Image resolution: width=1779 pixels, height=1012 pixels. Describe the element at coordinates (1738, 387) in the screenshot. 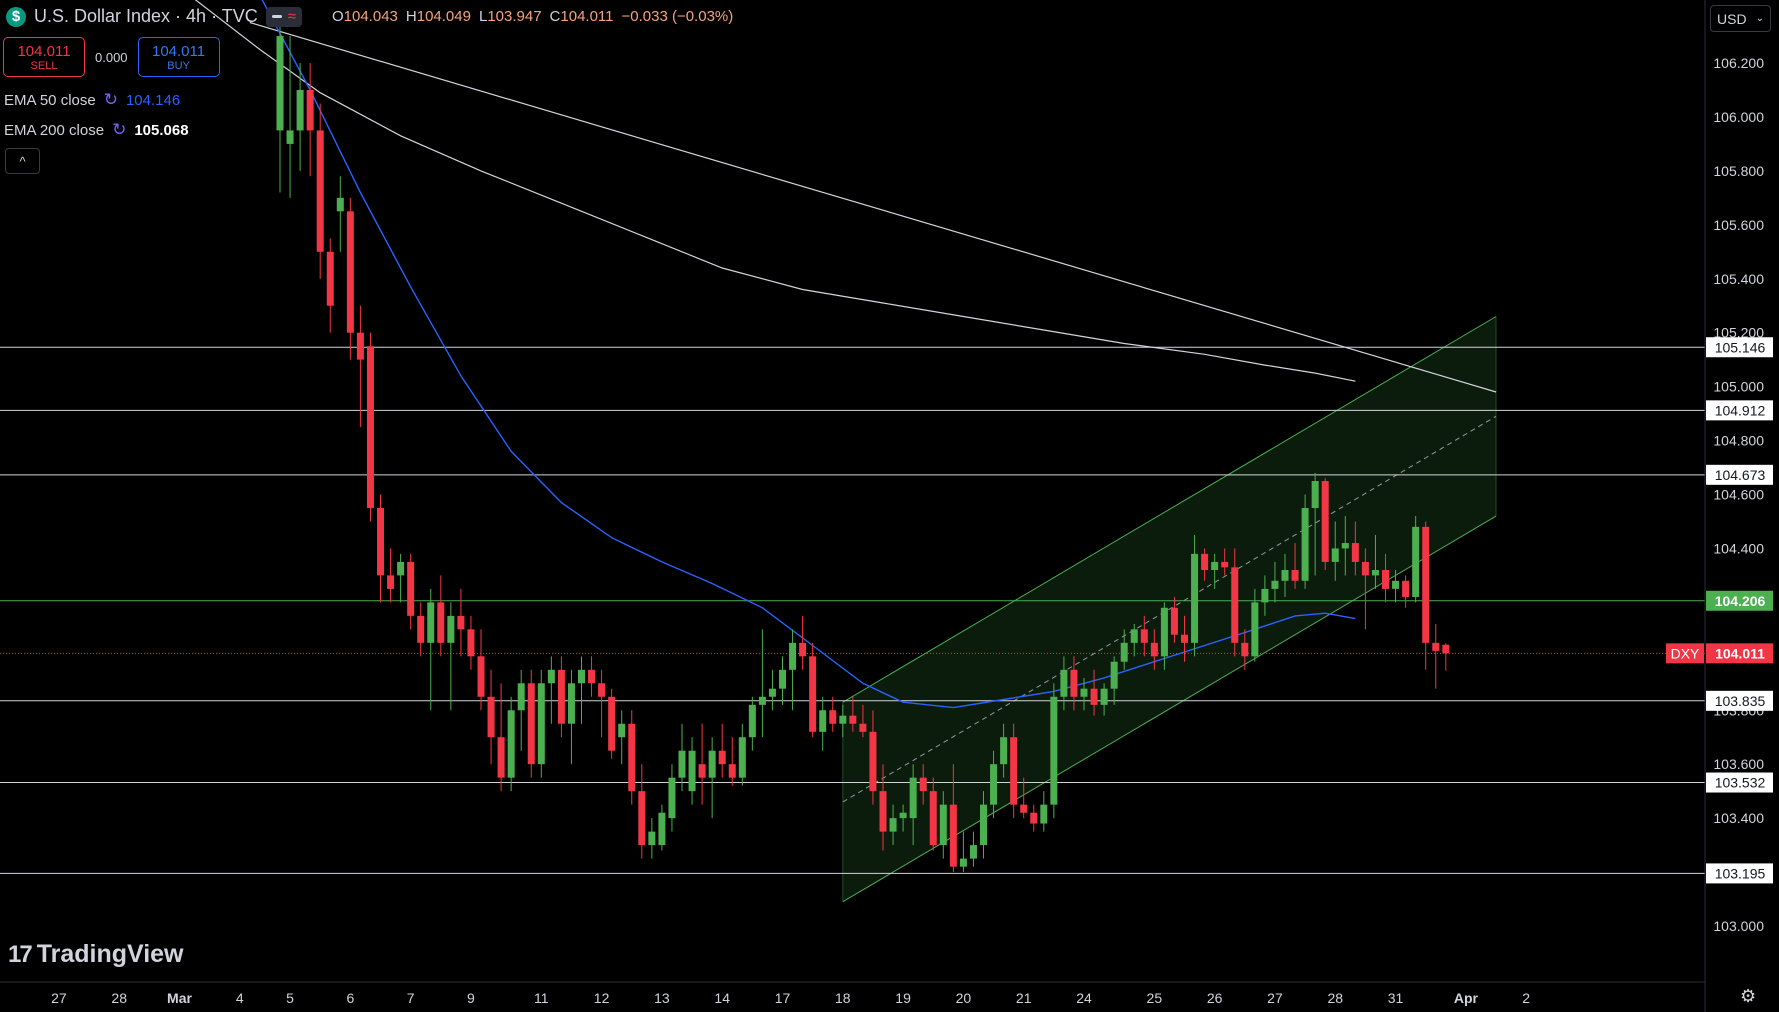

I see `price-tick-label: 105.000` at that location.